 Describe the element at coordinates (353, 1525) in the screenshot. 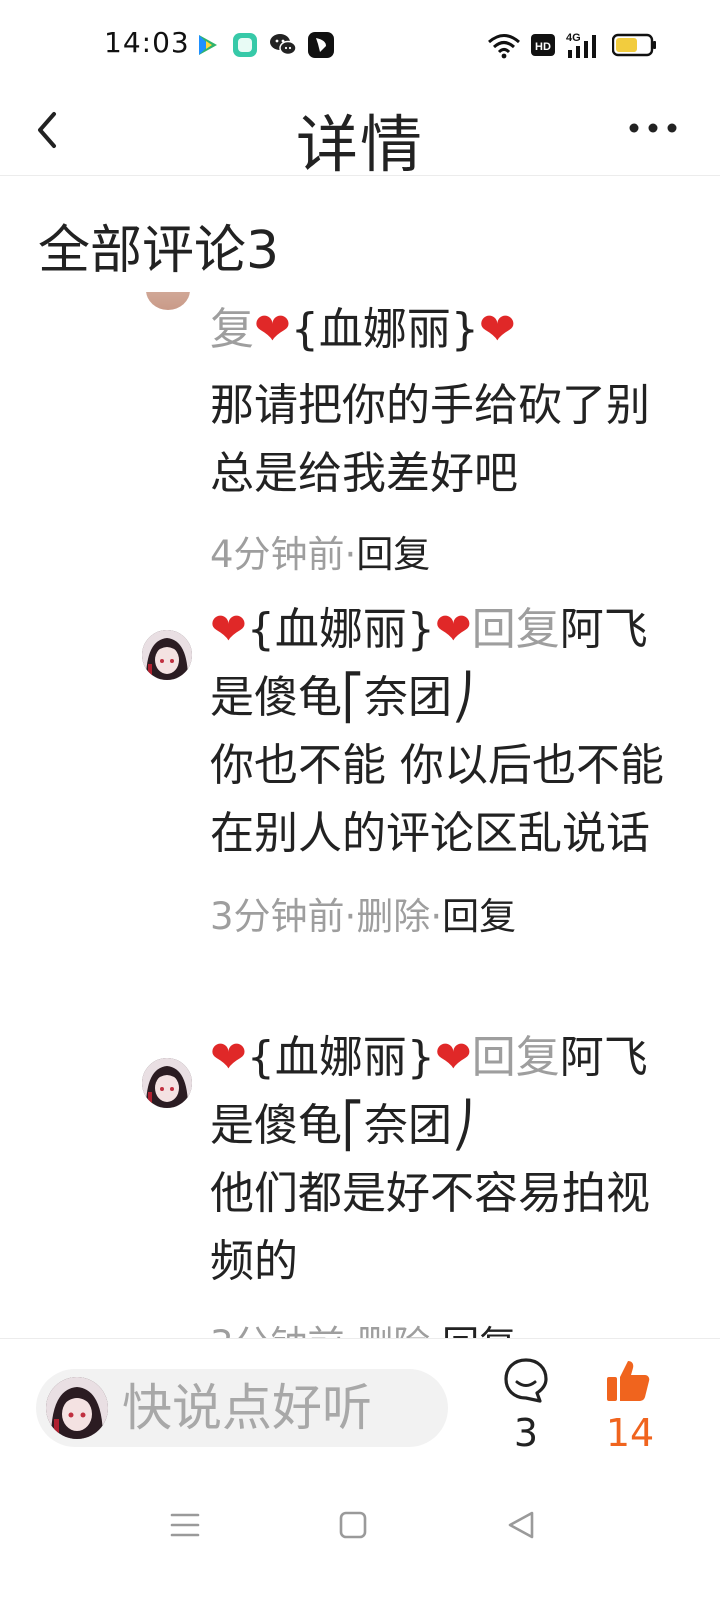

I see `home-square-icon` at that location.